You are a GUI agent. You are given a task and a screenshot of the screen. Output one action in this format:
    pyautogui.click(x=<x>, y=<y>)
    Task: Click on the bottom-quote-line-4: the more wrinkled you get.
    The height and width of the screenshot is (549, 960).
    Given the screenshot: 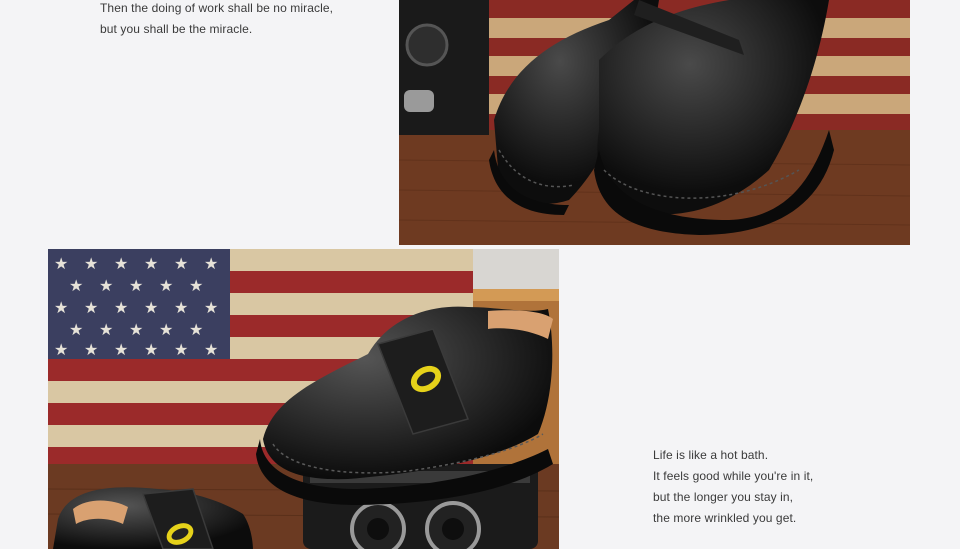 What is the action you would take?
    pyautogui.click(x=725, y=518)
    